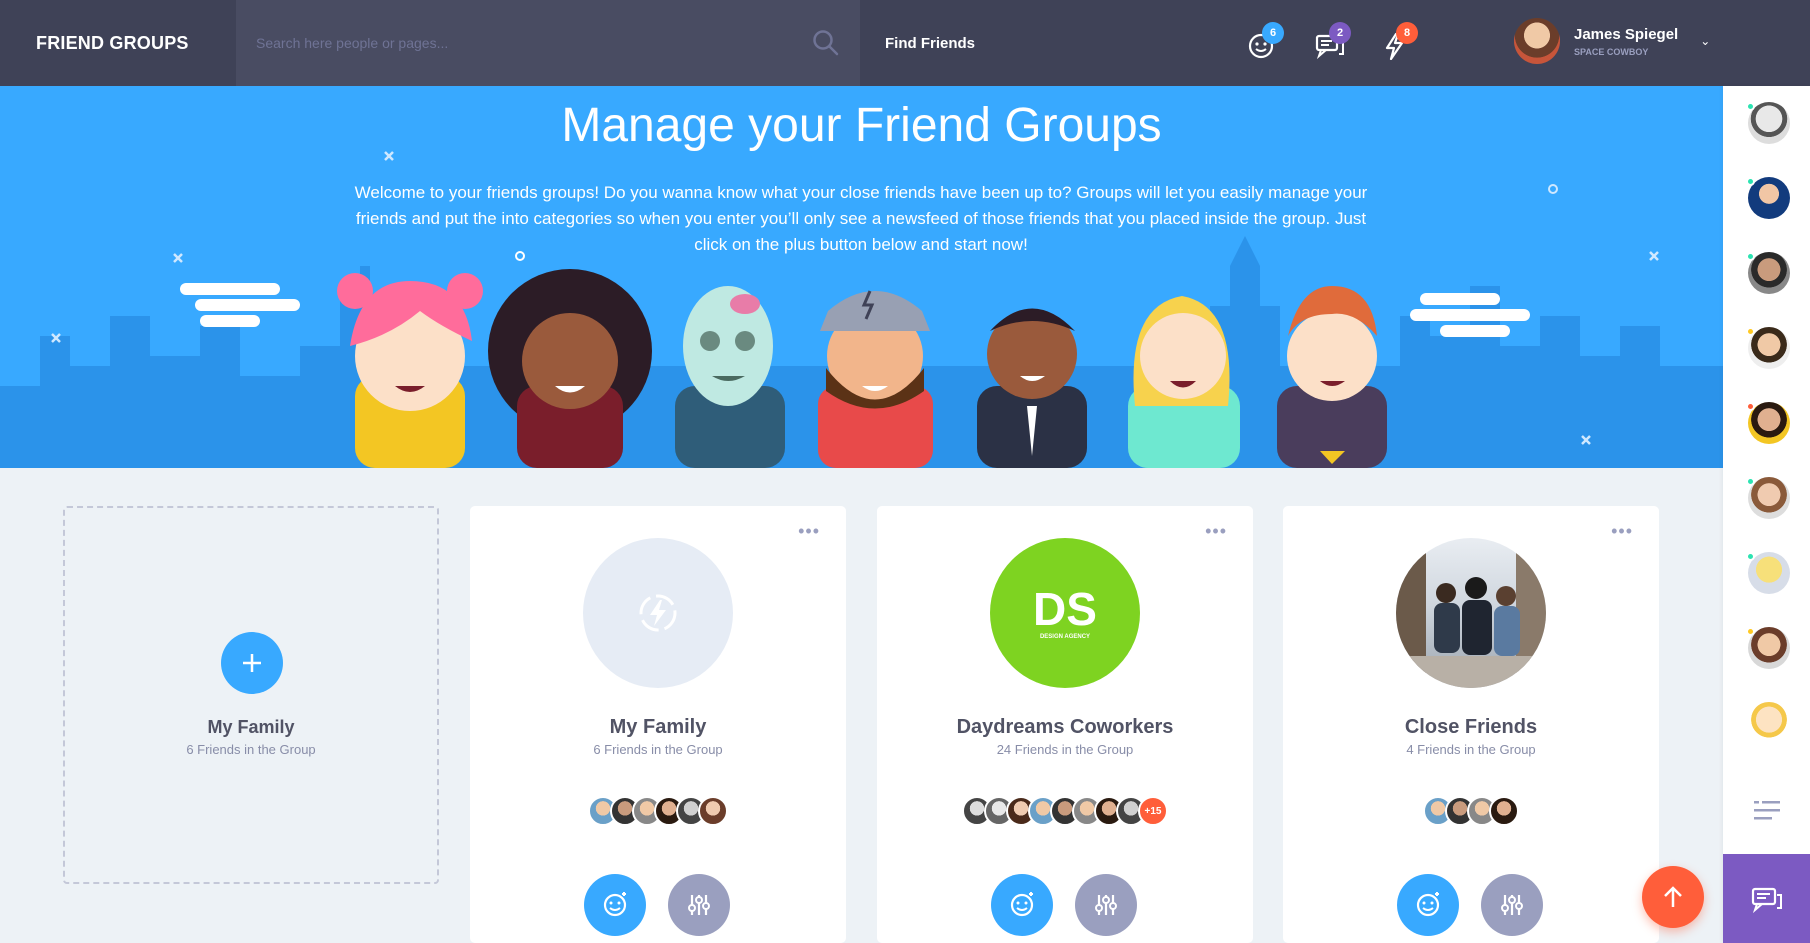 The width and height of the screenshot is (1810, 943). Describe the element at coordinates (1767, 810) in the screenshot. I see `list-menu-icon` at that location.